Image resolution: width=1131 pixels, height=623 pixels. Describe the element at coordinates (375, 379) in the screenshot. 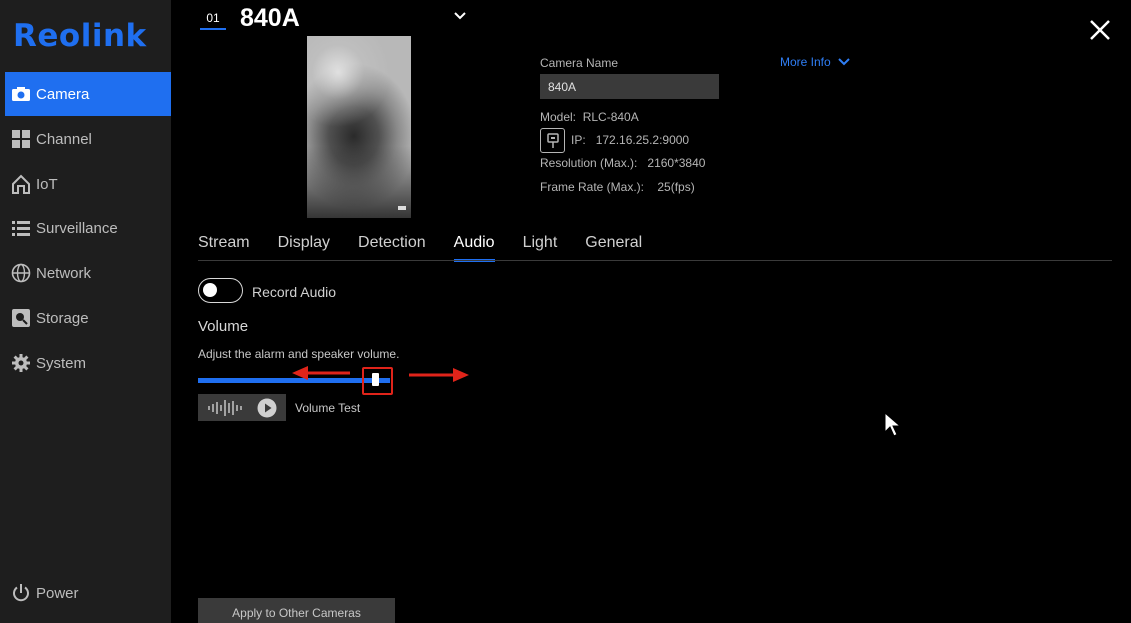

I see `volume-slider-thumb` at that location.